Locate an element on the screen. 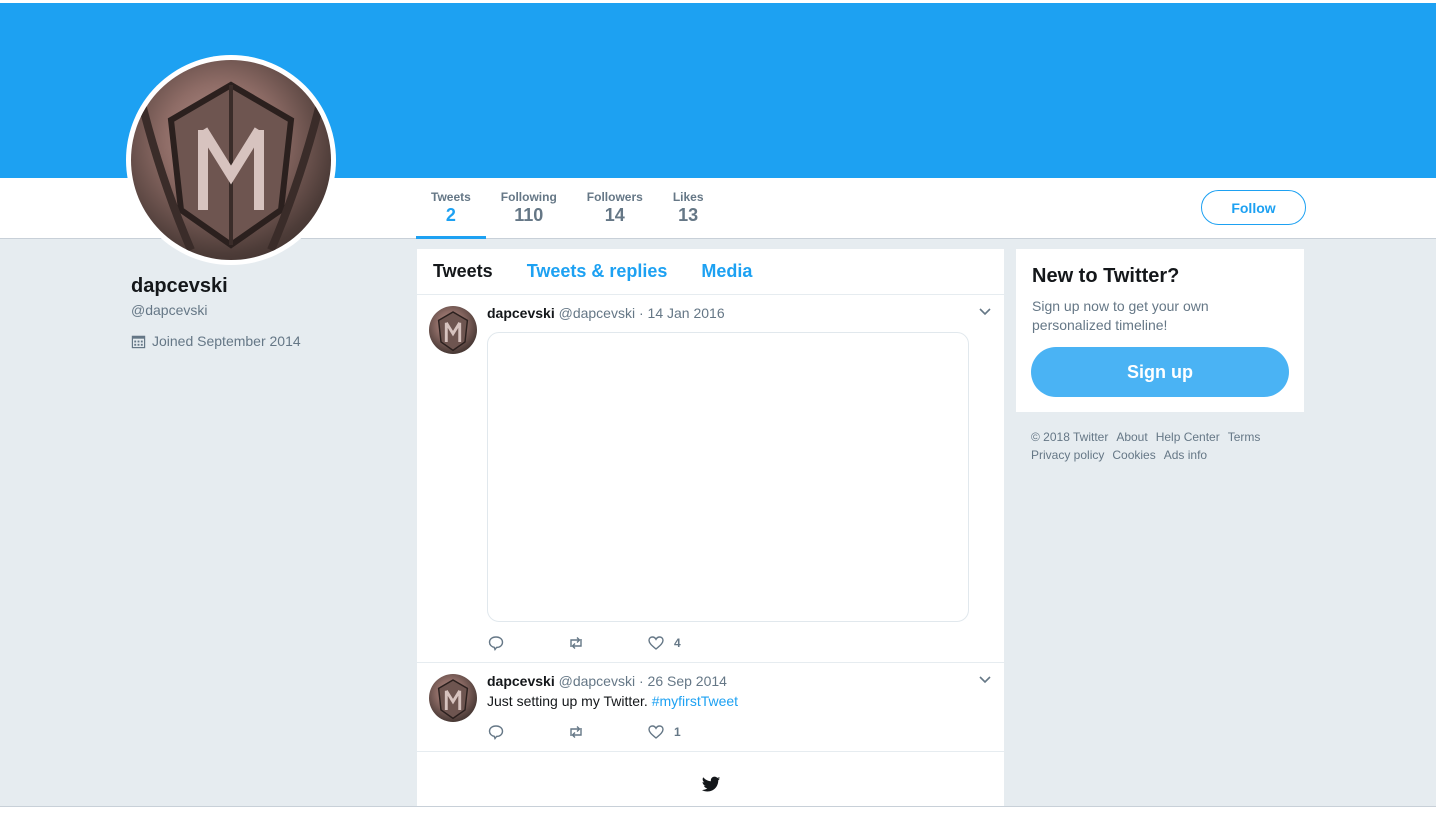  profile-handle: @dapcevski is located at coordinates (266, 310).